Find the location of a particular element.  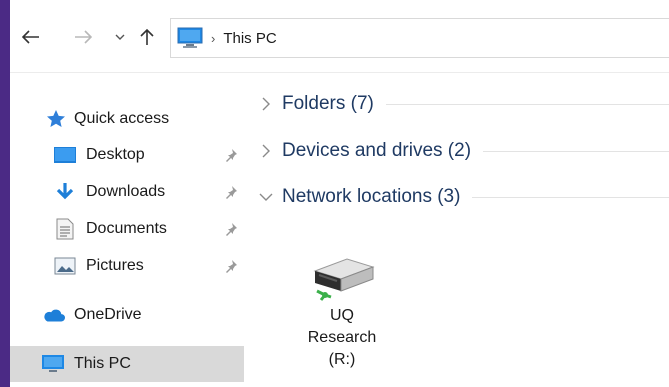

group-header-devices-and-drives: Devices and drives (2) is located at coordinates (463, 151).